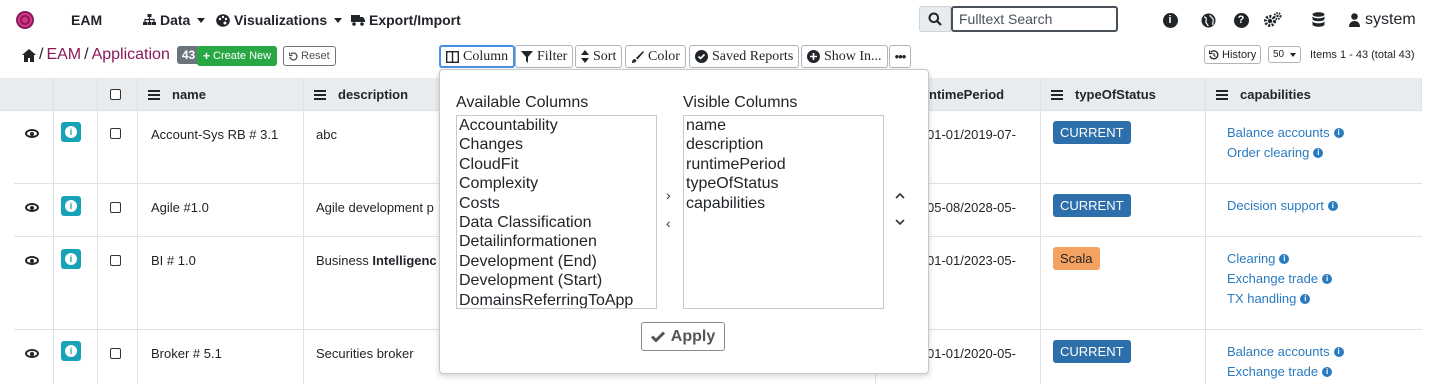 The height and width of the screenshot is (384, 1438). I want to click on logo-icon, so click(25, 20).